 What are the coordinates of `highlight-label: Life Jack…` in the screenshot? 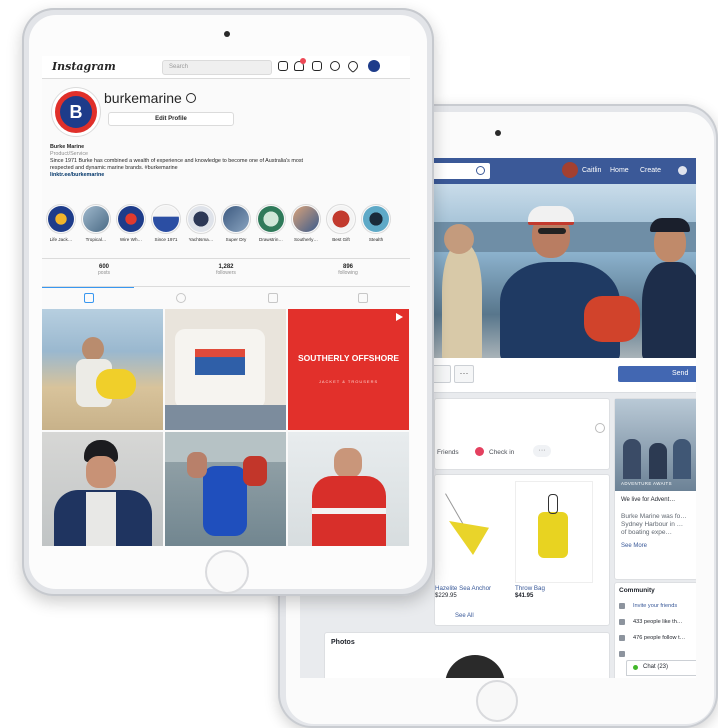 It's located at (61, 239).